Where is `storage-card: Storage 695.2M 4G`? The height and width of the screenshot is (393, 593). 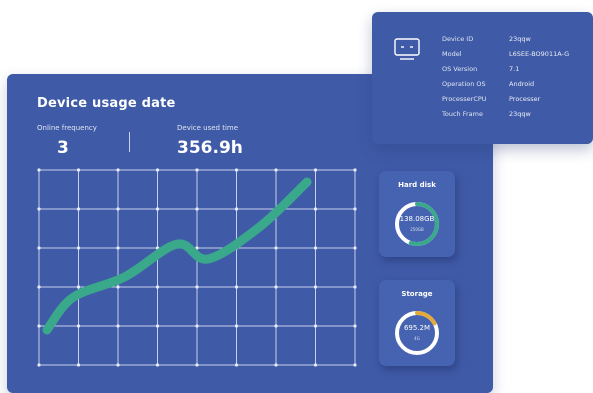 storage-card: Storage 695.2M 4G is located at coordinates (417, 323).